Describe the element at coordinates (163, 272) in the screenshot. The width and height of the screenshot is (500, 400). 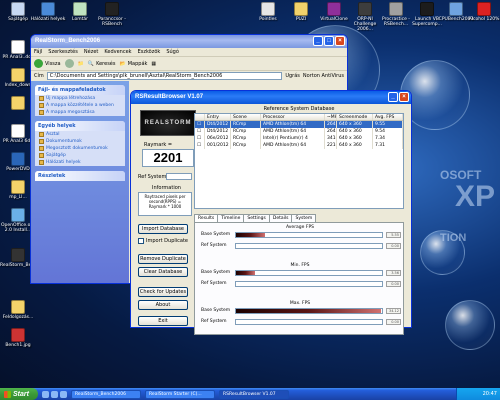
I see `clear-database-button: Clear Database` at that location.